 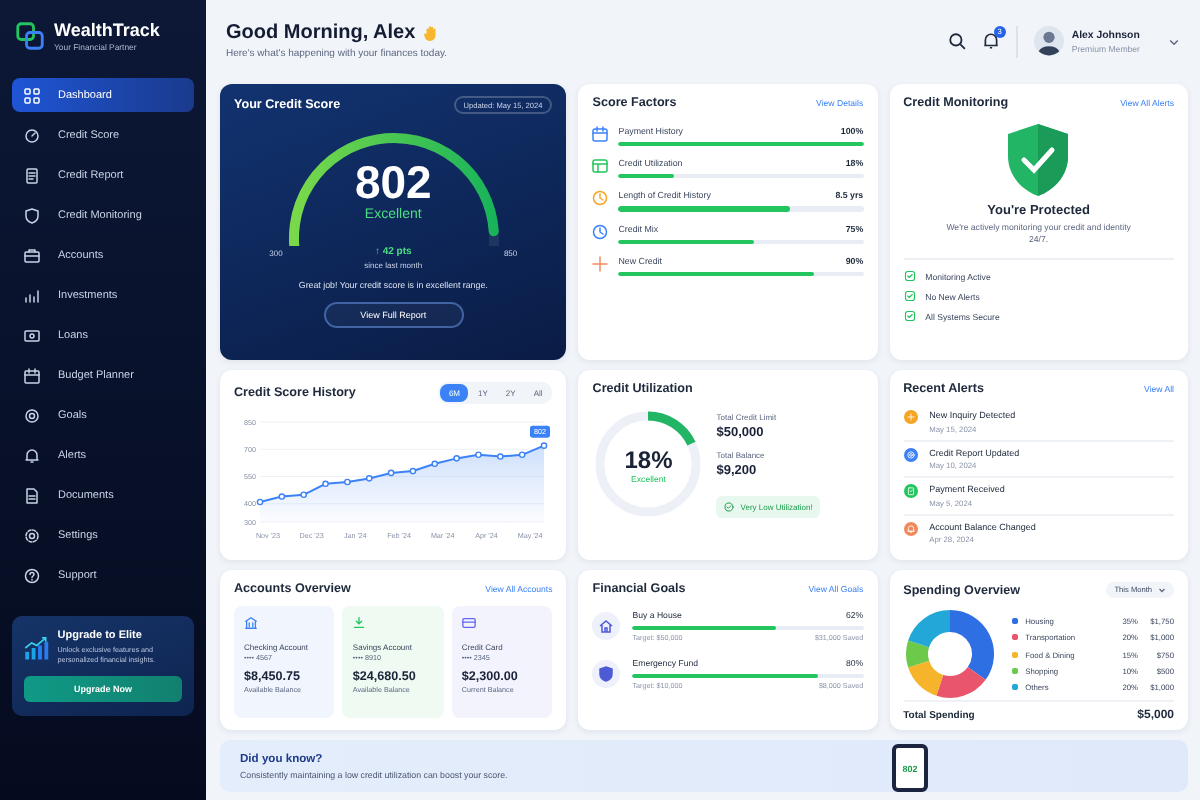 I want to click on utilization-percent: 18%, so click(x=648, y=459).